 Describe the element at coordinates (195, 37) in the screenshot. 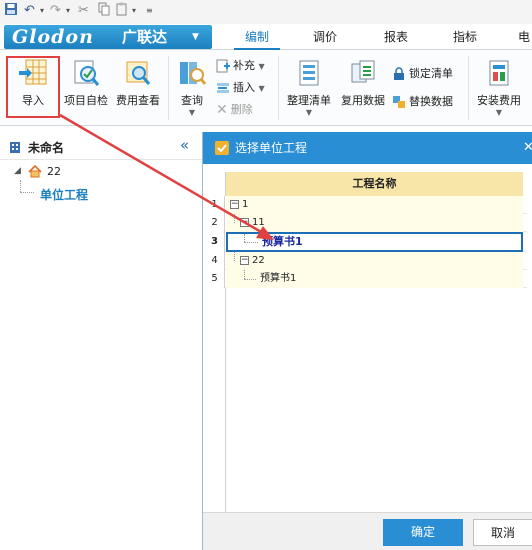

I see `logo-menu-caret-icon: ▼` at that location.